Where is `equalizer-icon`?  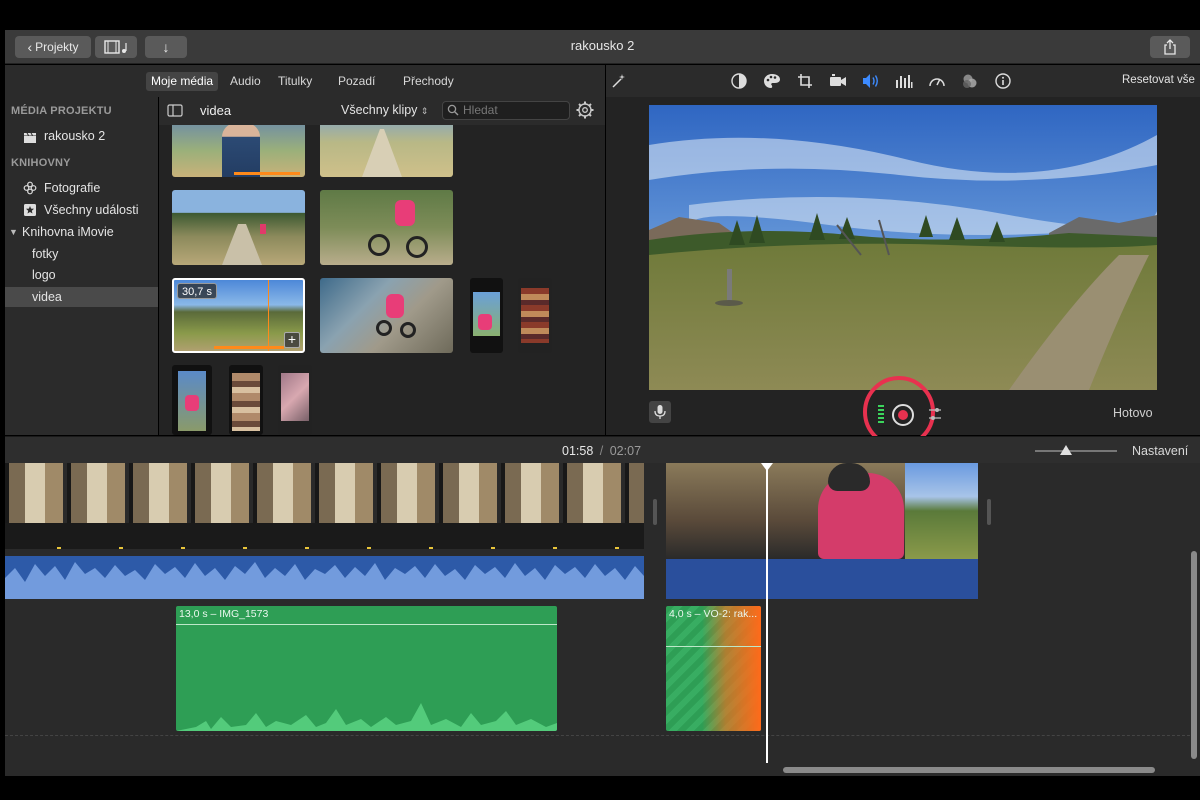 equalizer-icon is located at coordinates (904, 81).